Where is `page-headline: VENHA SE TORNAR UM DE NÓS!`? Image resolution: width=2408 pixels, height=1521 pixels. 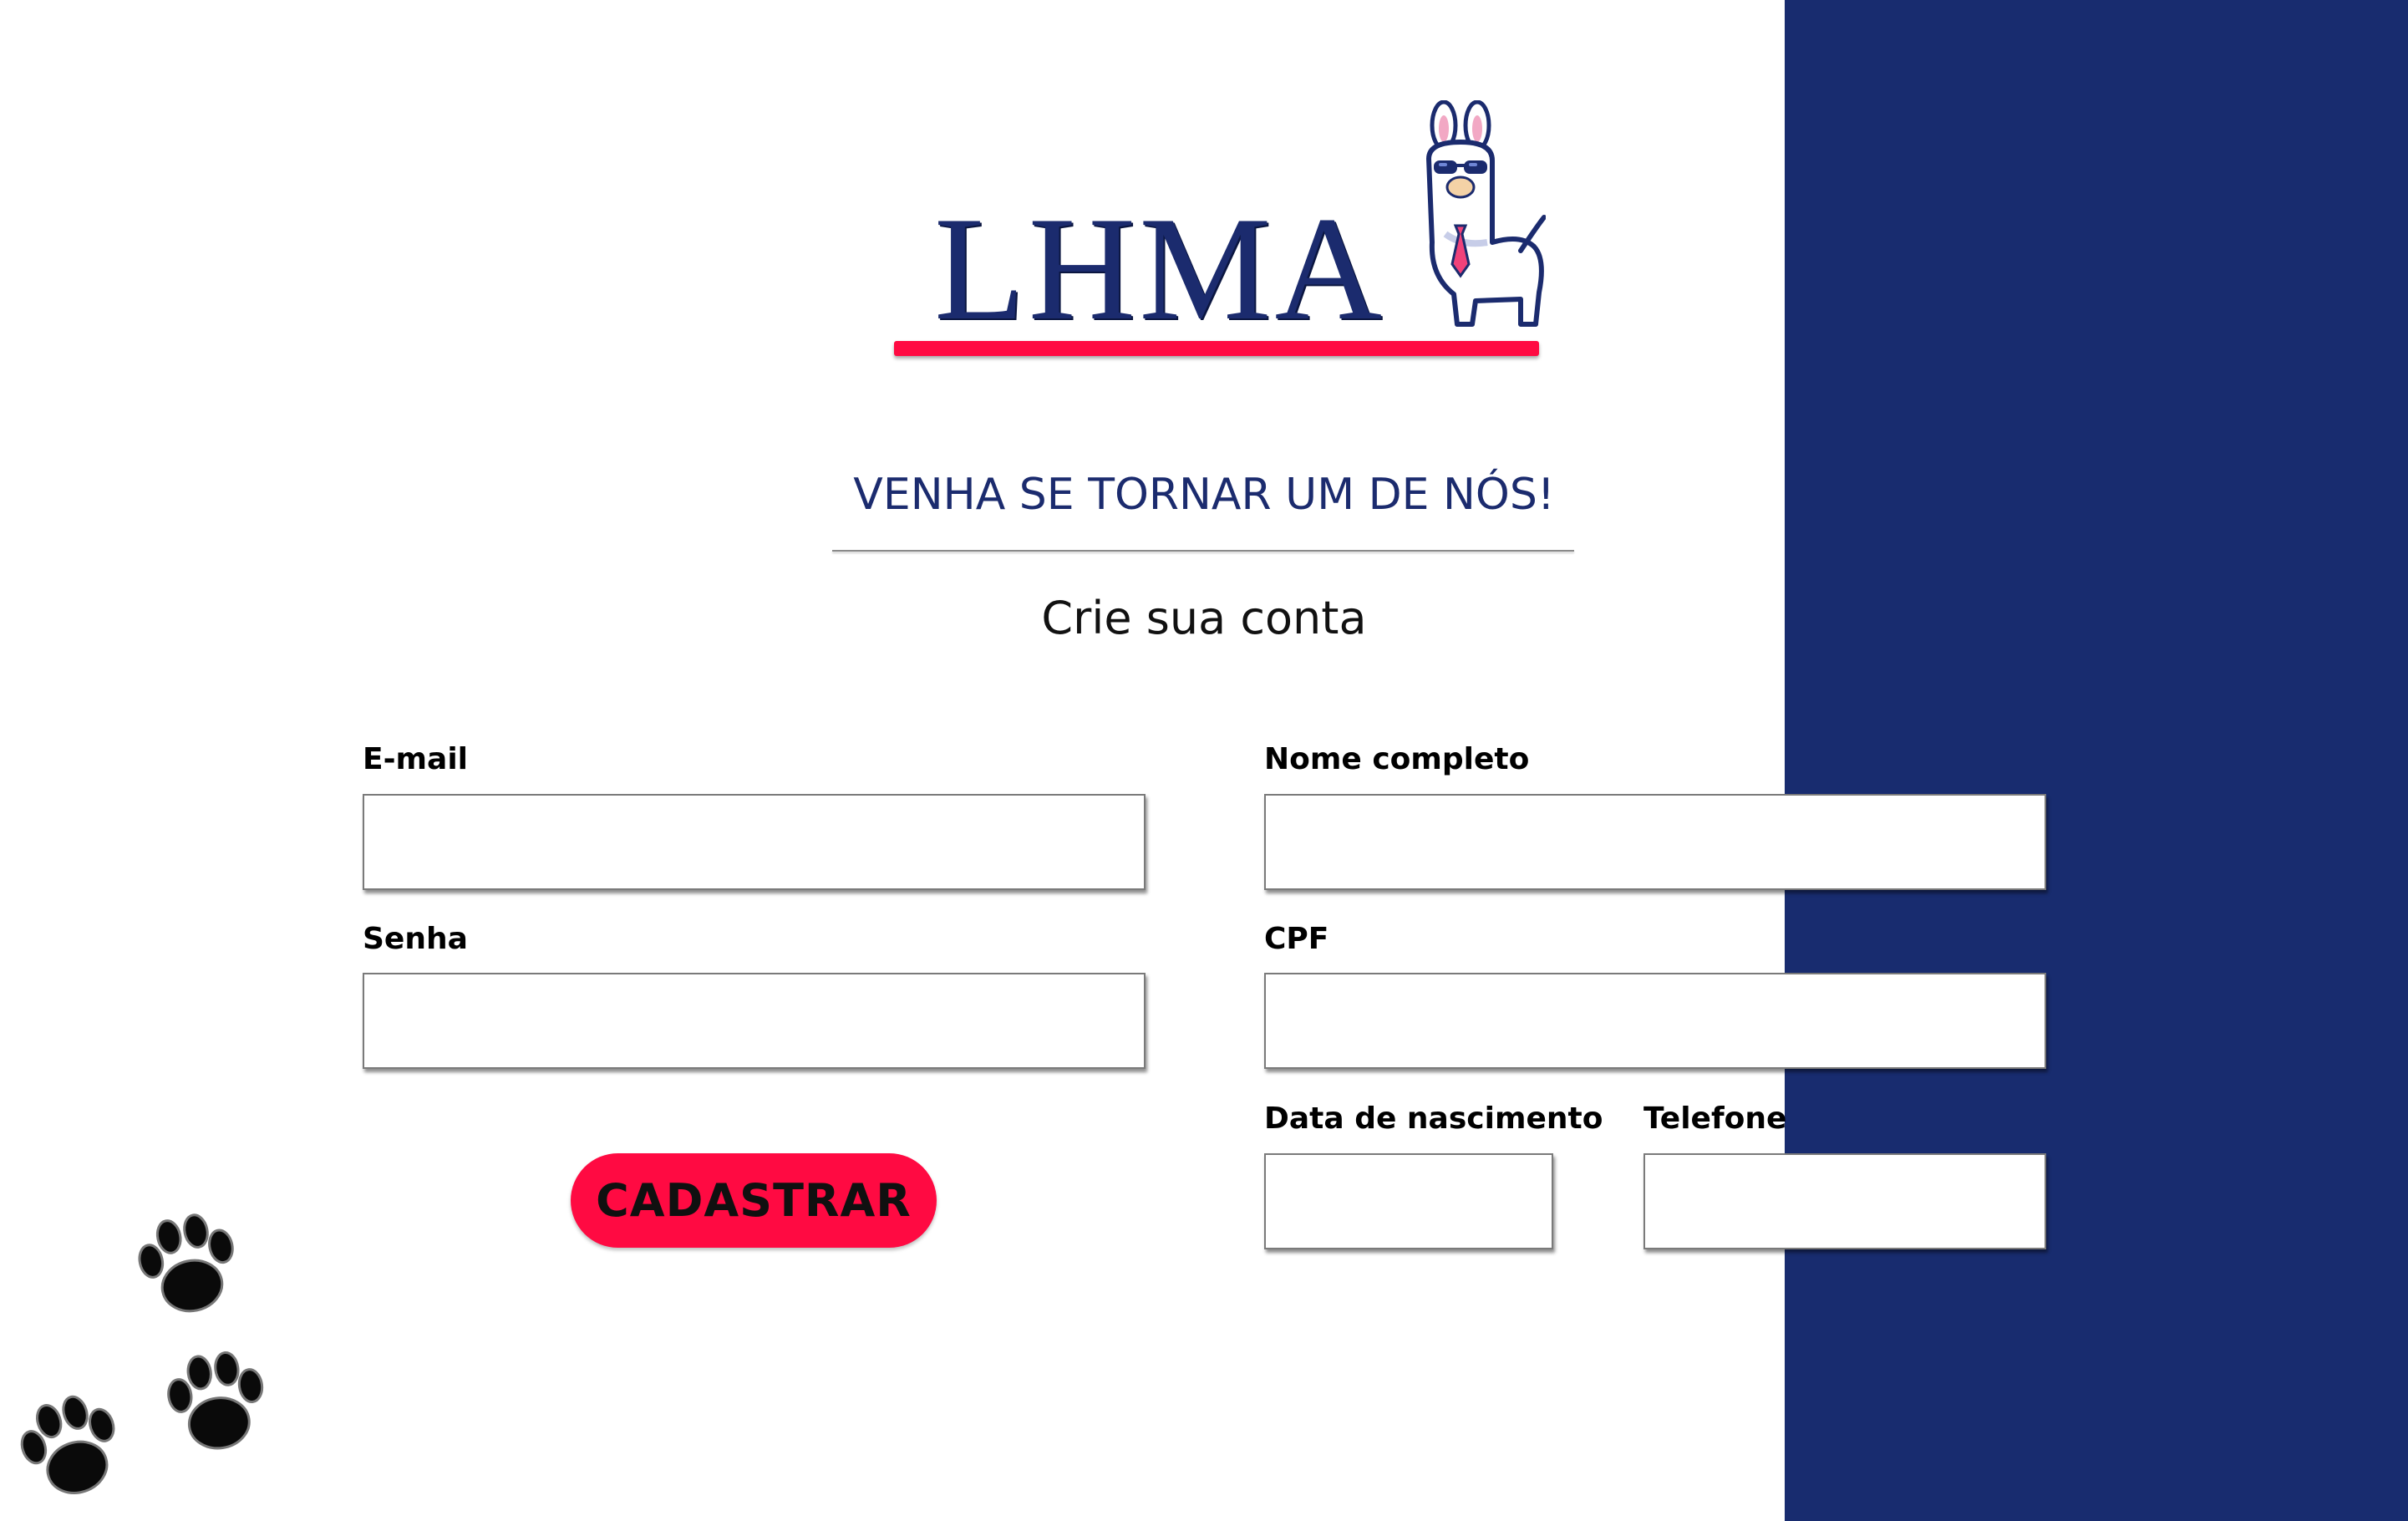 page-headline: VENHA SE TORNAR UM DE NÓS! is located at coordinates (1204, 495).